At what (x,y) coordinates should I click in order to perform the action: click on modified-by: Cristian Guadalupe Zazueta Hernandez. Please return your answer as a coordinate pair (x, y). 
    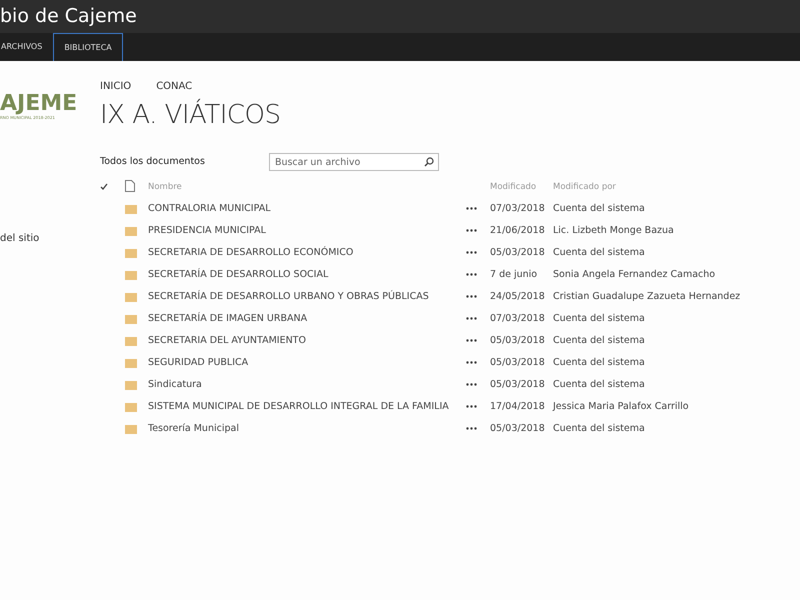
    Looking at the image, I should click on (647, 297).